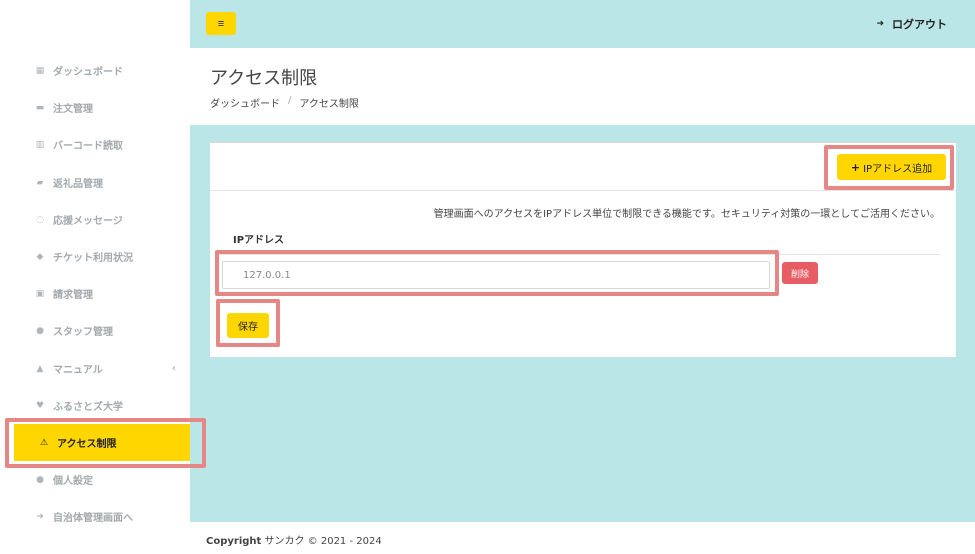 This screenshot has width=975, height=554. I want to click on comment-icon: ◌, so click(40, 219).